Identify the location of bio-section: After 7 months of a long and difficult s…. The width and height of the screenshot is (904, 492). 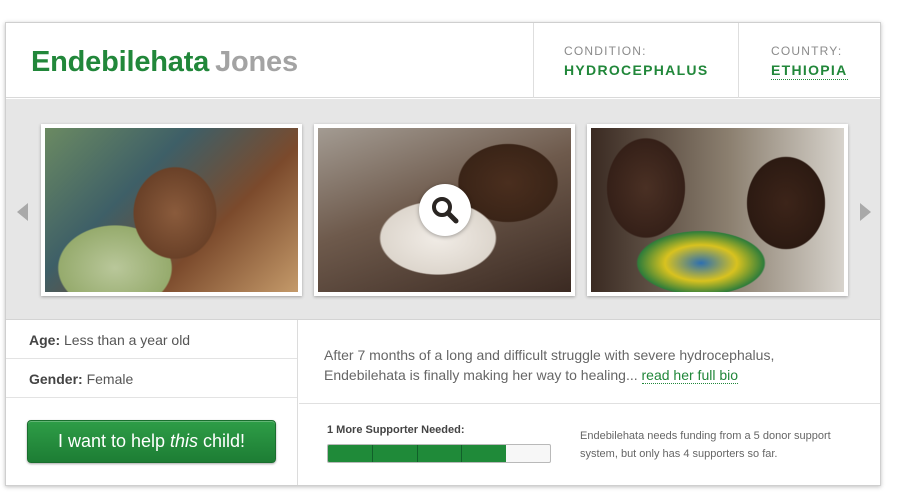
(589, 362).